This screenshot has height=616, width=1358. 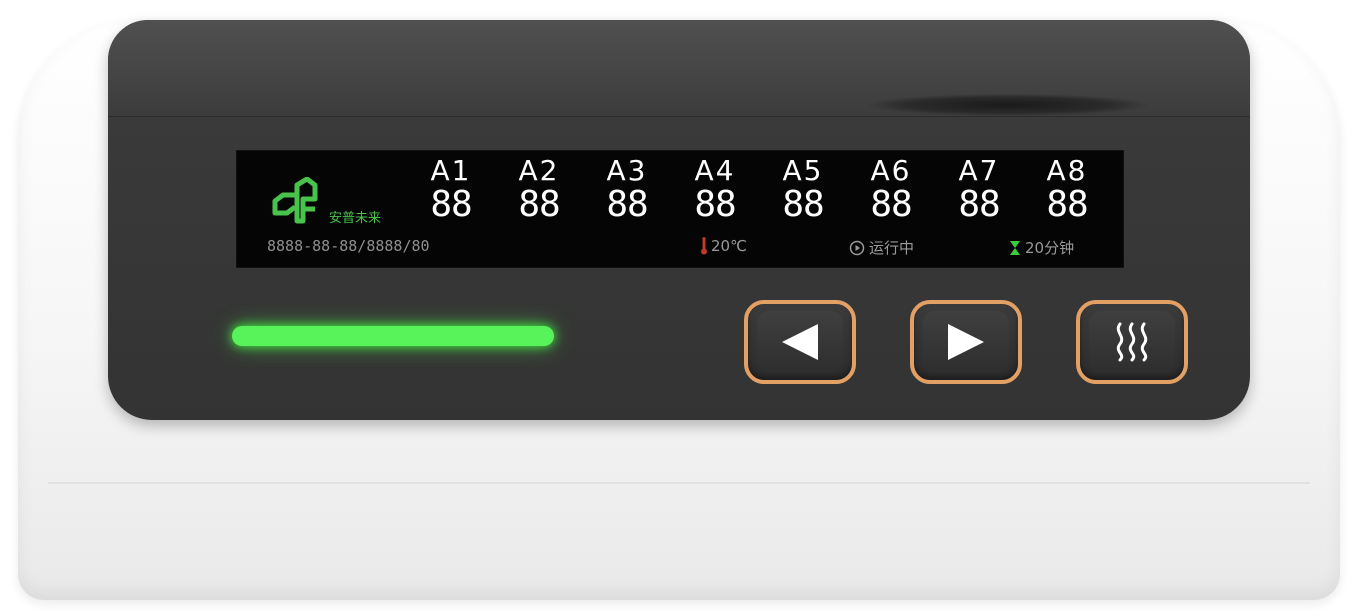 I want to click on next-button, so click(x=966, y=342).